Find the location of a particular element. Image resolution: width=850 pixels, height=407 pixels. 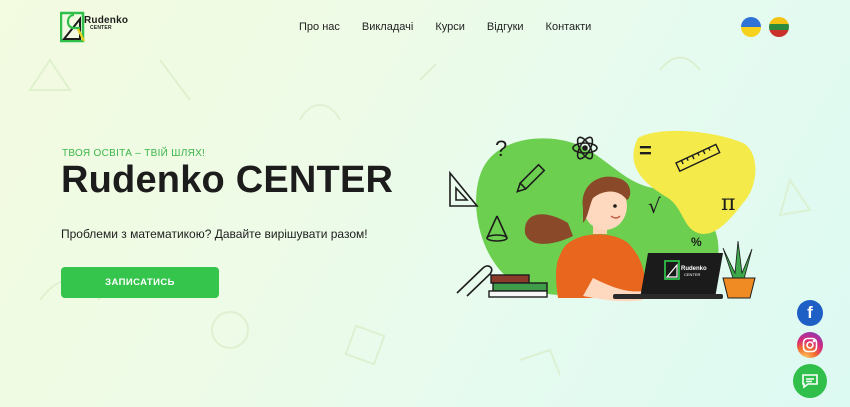

instagram-icon is located at coordinates (810, 345).